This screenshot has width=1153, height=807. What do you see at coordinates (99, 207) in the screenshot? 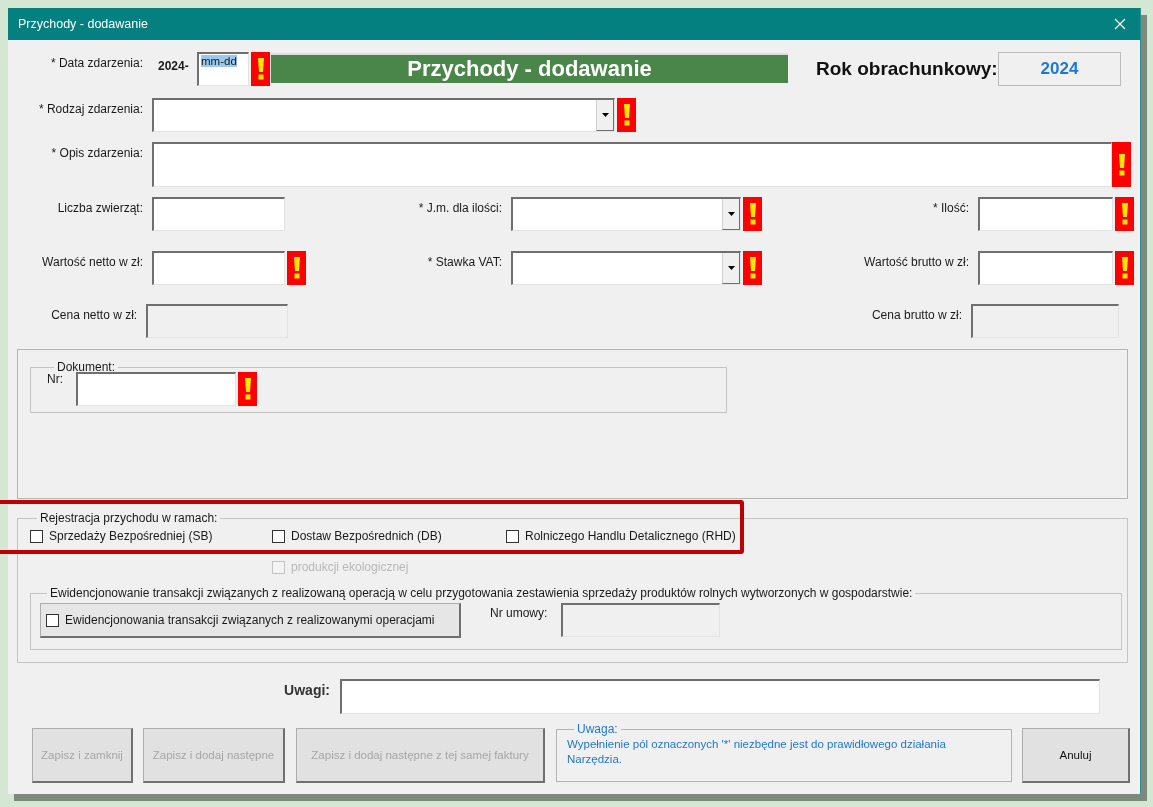
I see `field-label: Liczba zwierząt:` at bounding box center [99, 207].